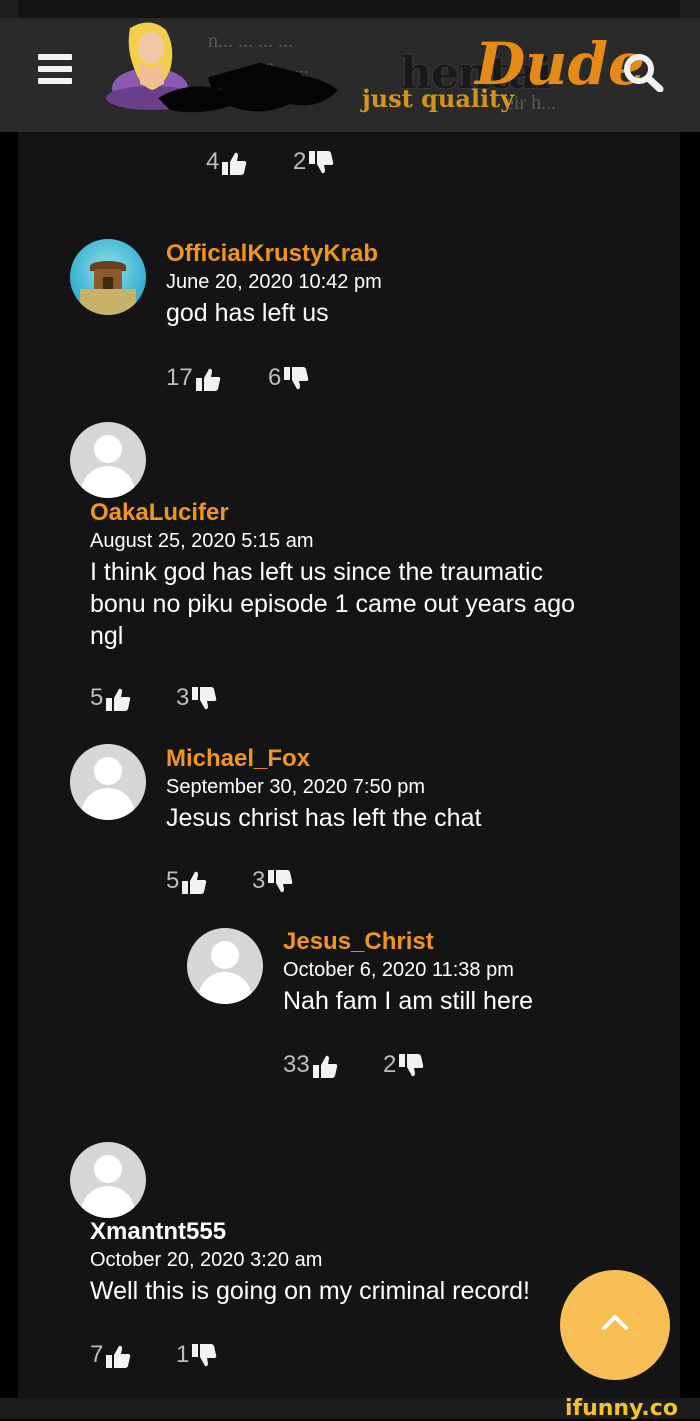  What do you see at coordinates (183, 1354) in the screenshot?
I see `dislike-count: 1` at bounding box center [183, 1354].